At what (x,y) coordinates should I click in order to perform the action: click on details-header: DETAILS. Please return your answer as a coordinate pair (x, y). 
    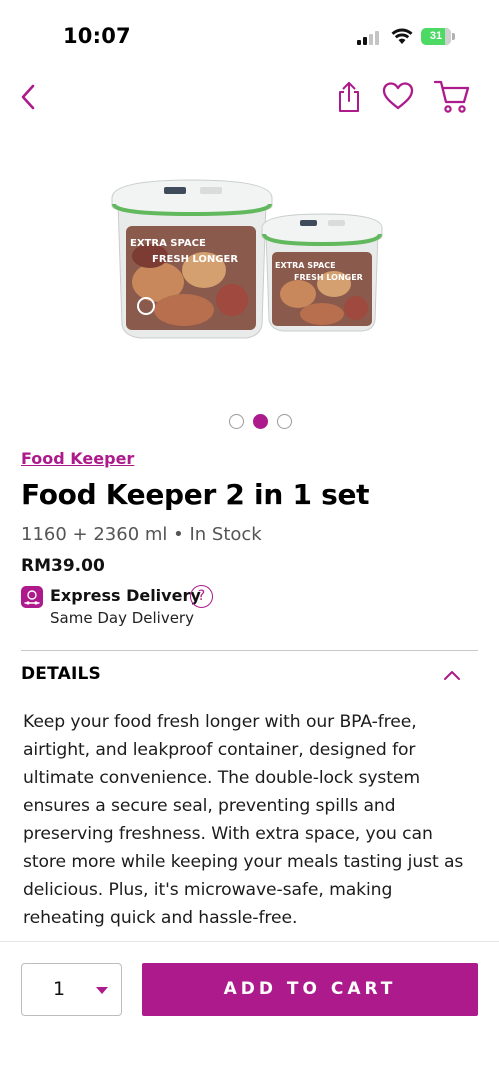
    Looking at the image, I should click on (61, 674).